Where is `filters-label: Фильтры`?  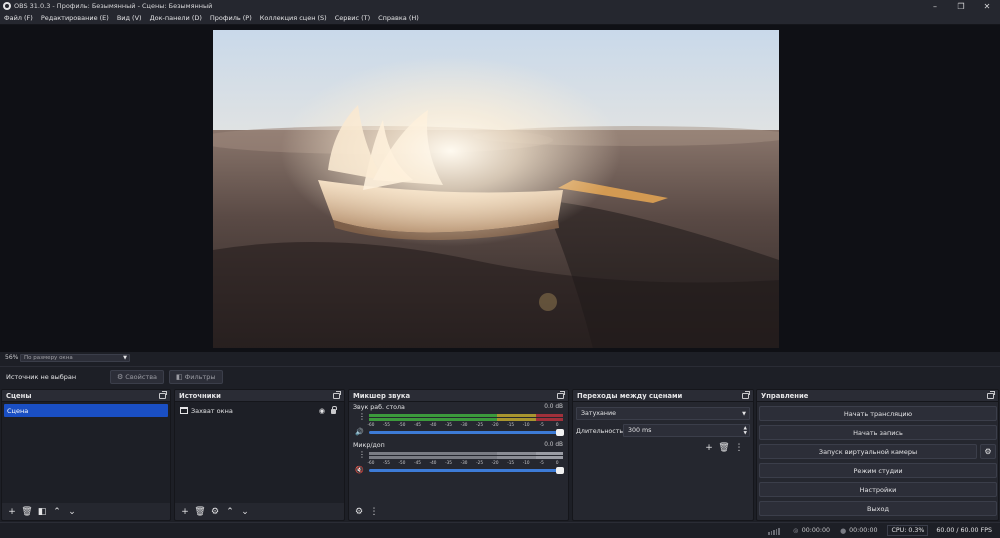 filters-label: Фильтры is located at coordinates (200, 376).